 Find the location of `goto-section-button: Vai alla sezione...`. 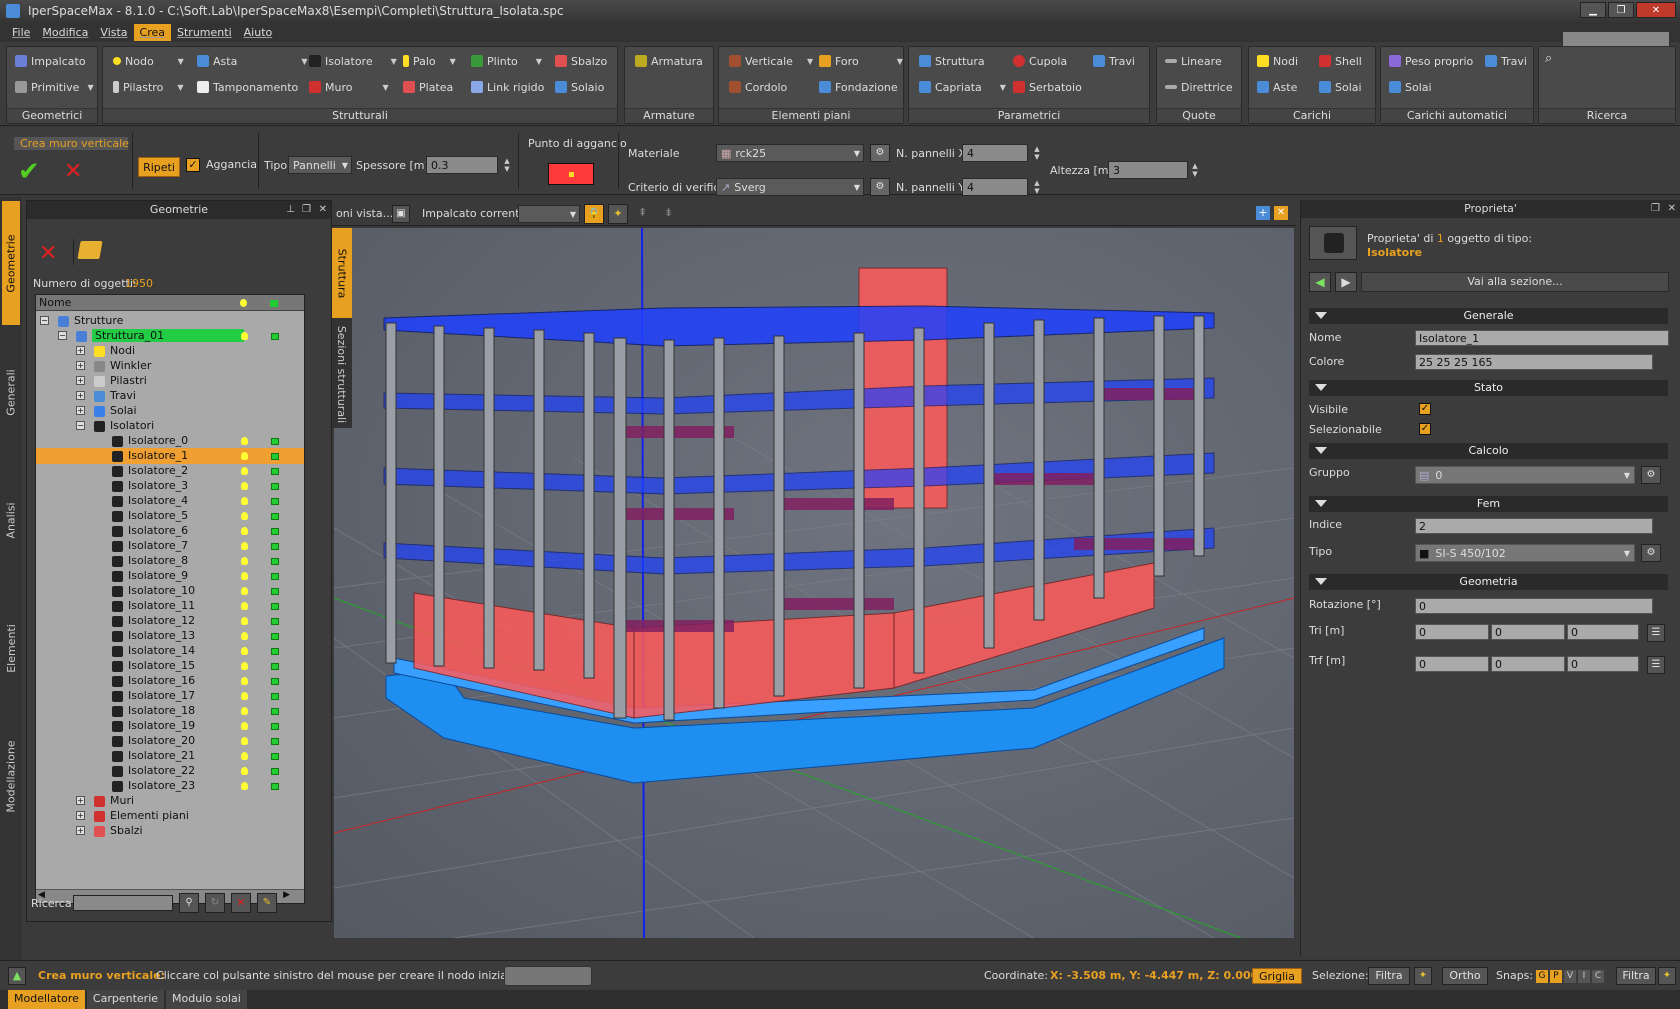

goto-section-button: Vai alla sezione... is located at coordinates (1515, 282).